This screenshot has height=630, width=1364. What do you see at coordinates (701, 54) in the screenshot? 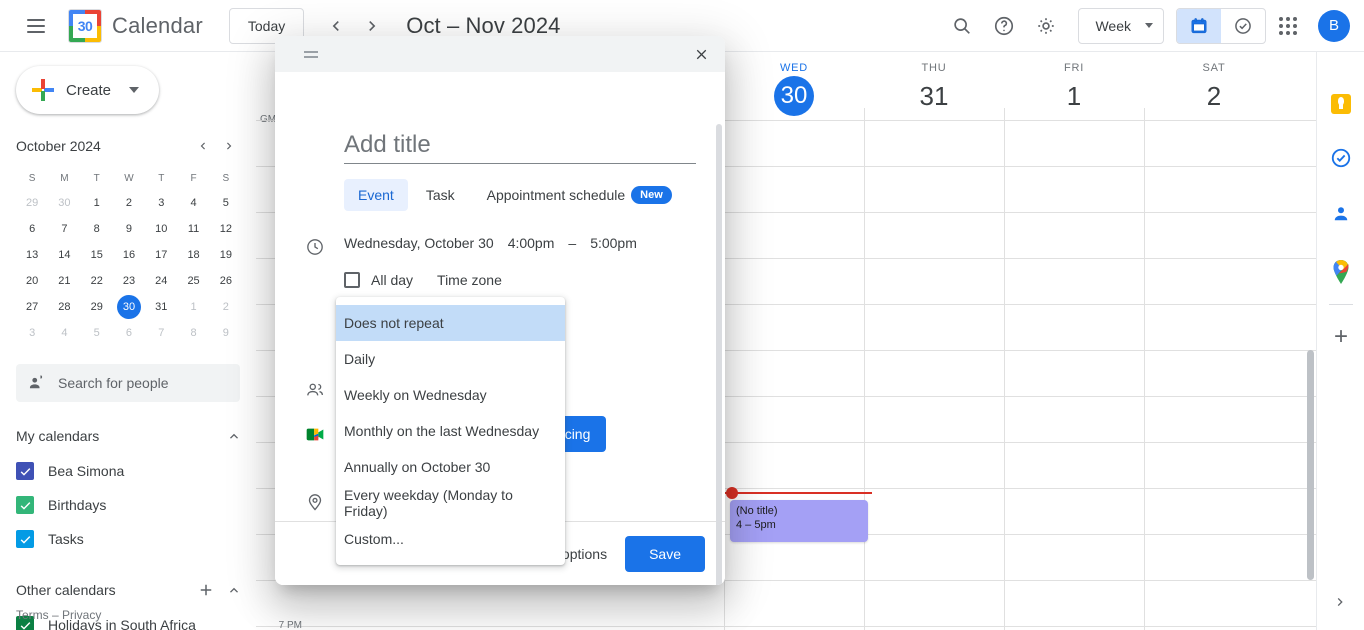
I see `close-icon` at bounding box center [701, 54].